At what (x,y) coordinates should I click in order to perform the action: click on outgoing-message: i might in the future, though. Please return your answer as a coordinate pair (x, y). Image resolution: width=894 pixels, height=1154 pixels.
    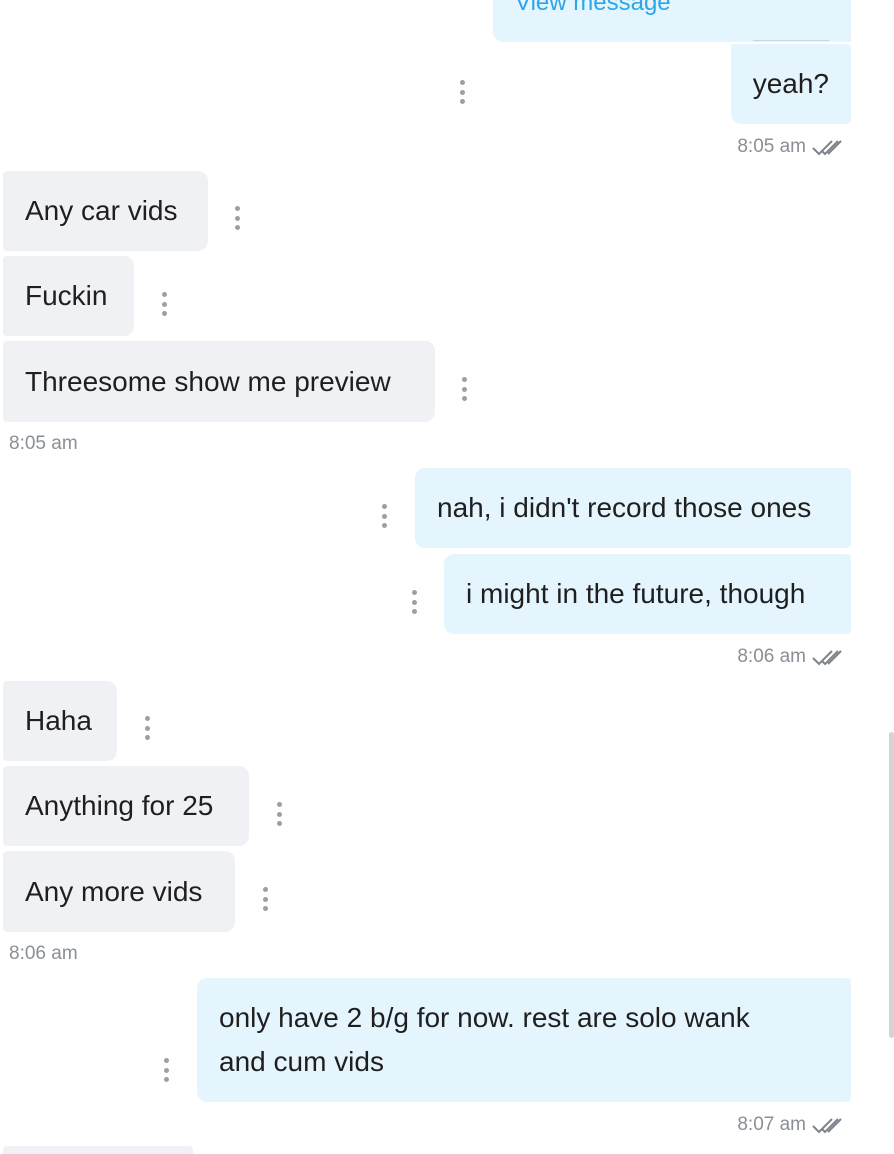
    Looking at the image, I should click on (647, 594).